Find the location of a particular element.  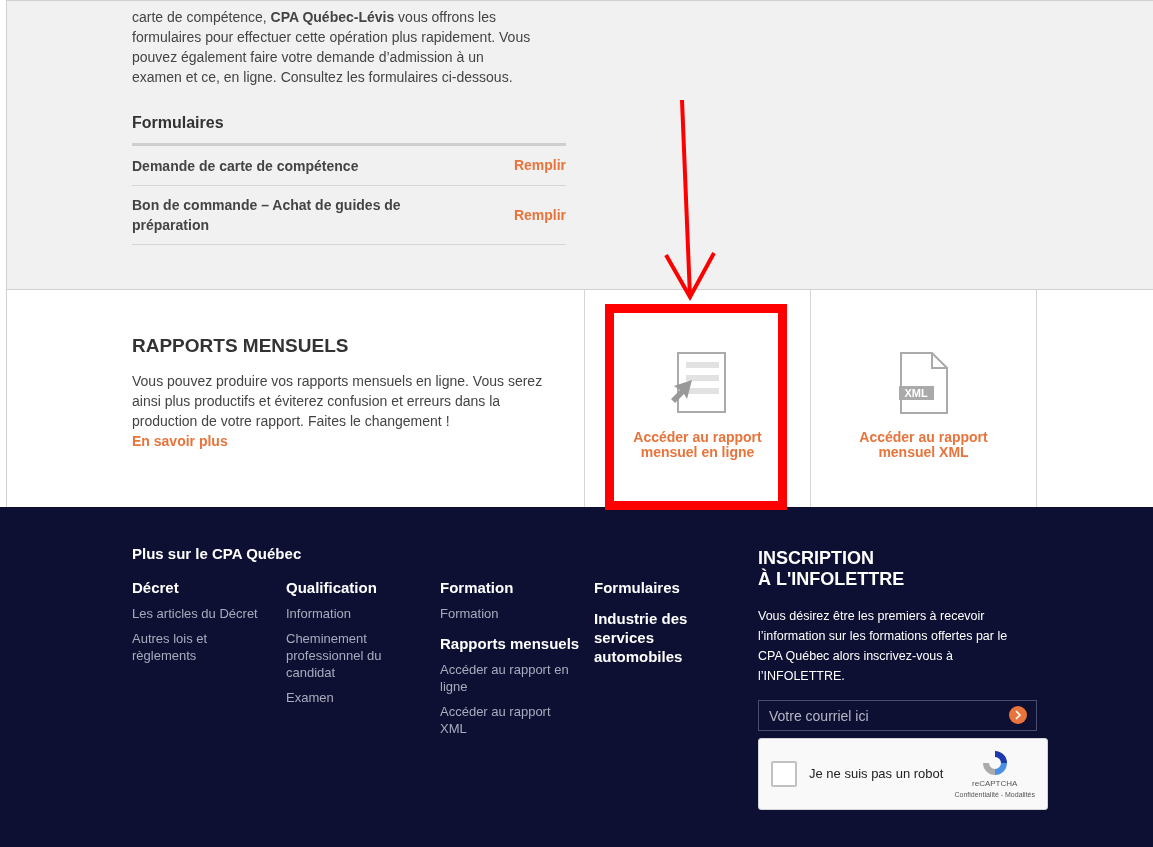

footer-link: Examen is located at coordinates (356, 697).